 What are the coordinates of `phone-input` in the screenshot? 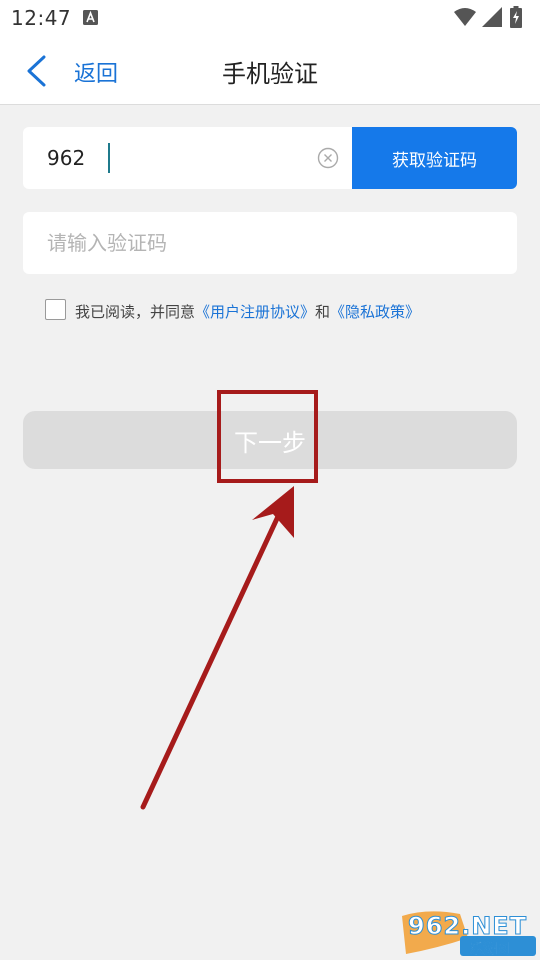 It's located at (168, 158).